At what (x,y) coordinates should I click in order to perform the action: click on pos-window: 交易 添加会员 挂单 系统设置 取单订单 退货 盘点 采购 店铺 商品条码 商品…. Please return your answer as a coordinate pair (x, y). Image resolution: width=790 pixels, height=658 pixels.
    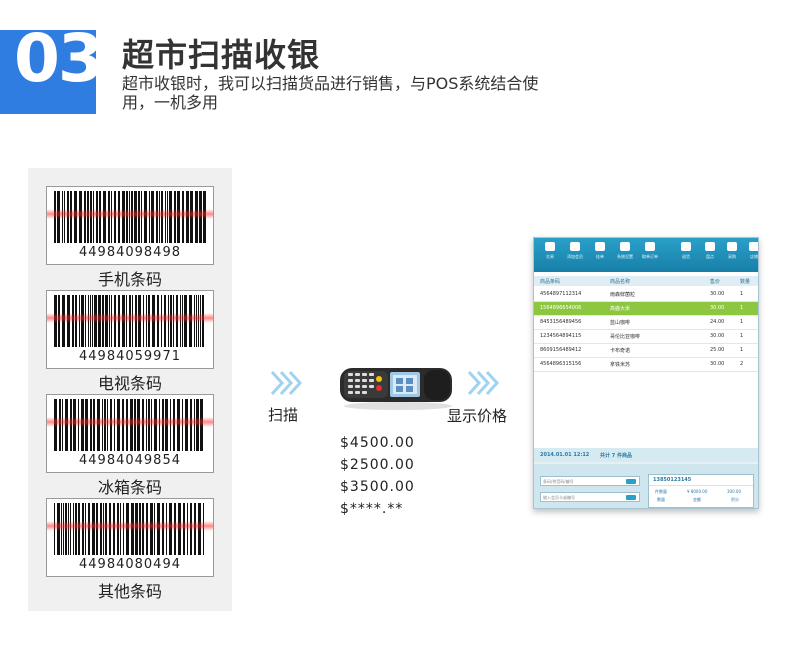
    Looking at the image, I should click on (646, 373).